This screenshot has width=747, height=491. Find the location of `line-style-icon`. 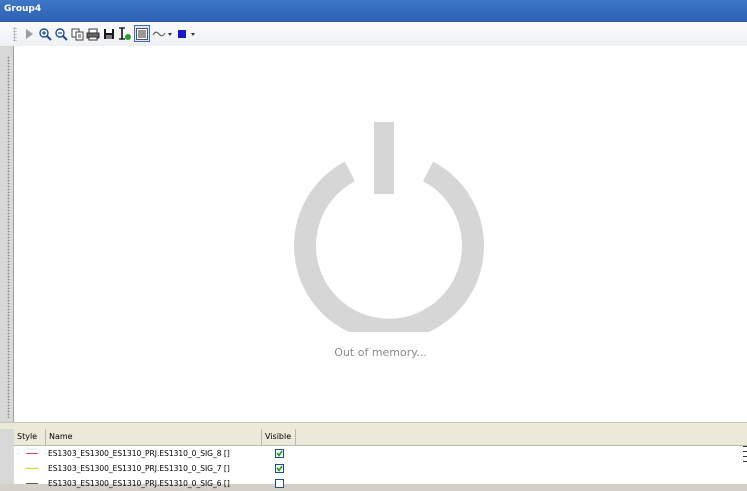

line-style-icon is located at coordinates (159, 34).